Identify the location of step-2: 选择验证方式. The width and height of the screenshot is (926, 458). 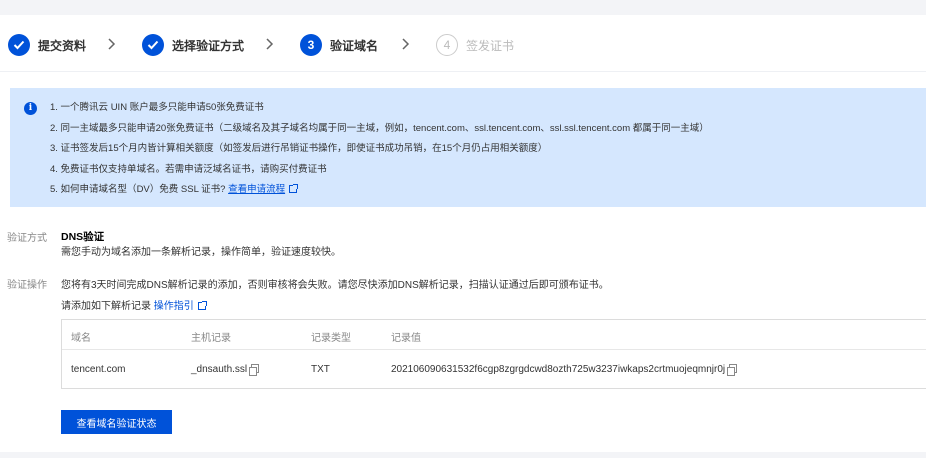
(193, 45).